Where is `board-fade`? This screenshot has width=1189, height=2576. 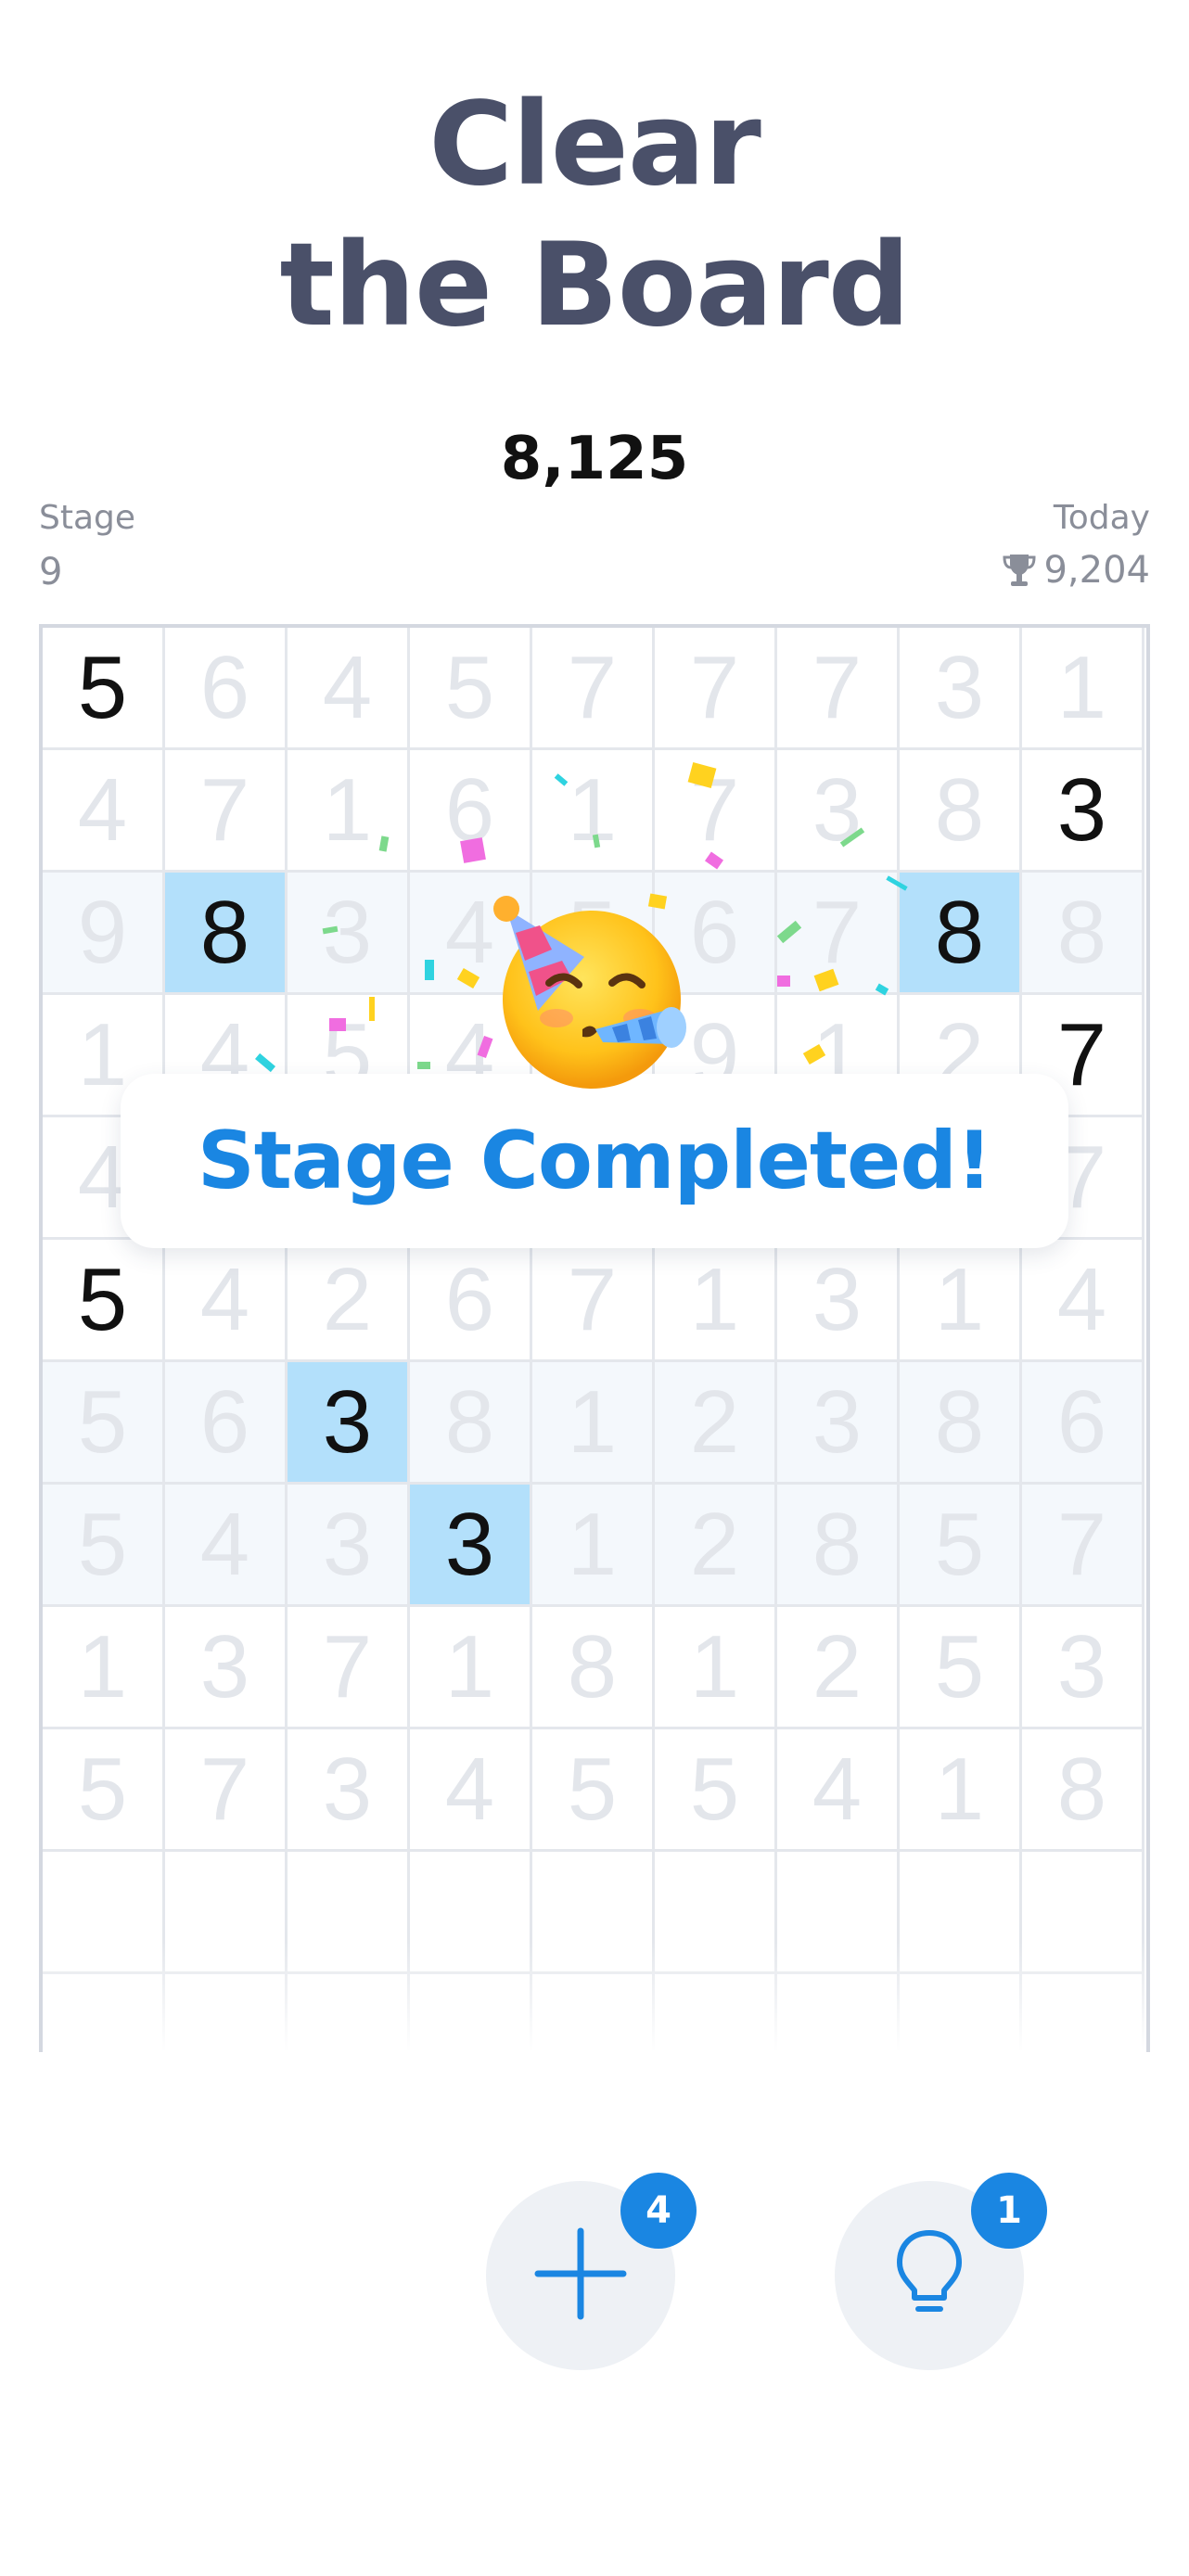
board-fade is located at coordinates (594, 1996).